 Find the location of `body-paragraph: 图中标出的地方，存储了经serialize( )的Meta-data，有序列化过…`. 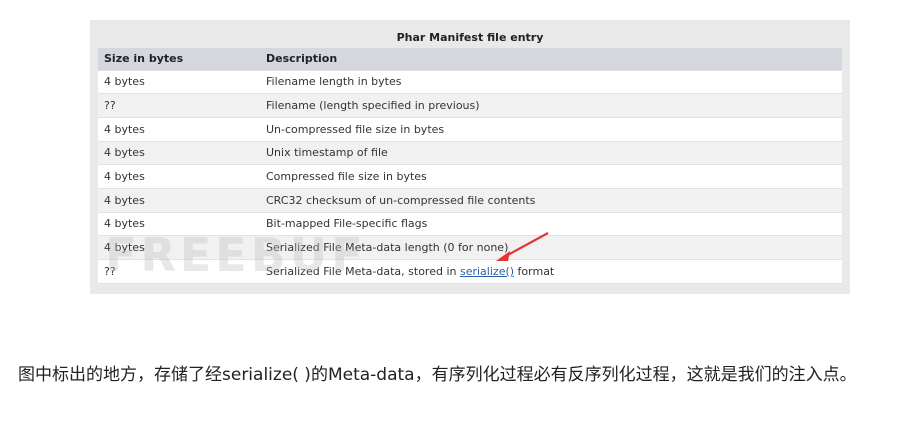

body-paragraph: 图中标出的地方，存储了经serialize( )的Meta-data，有序列化过… is located at coordinates (437, 375).